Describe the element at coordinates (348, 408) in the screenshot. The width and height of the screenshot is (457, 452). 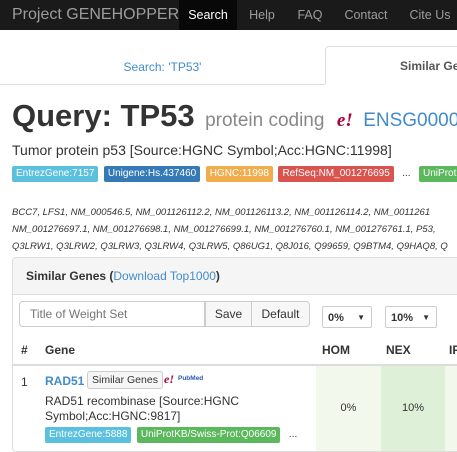
I see `hom-score: 0%` at that location.